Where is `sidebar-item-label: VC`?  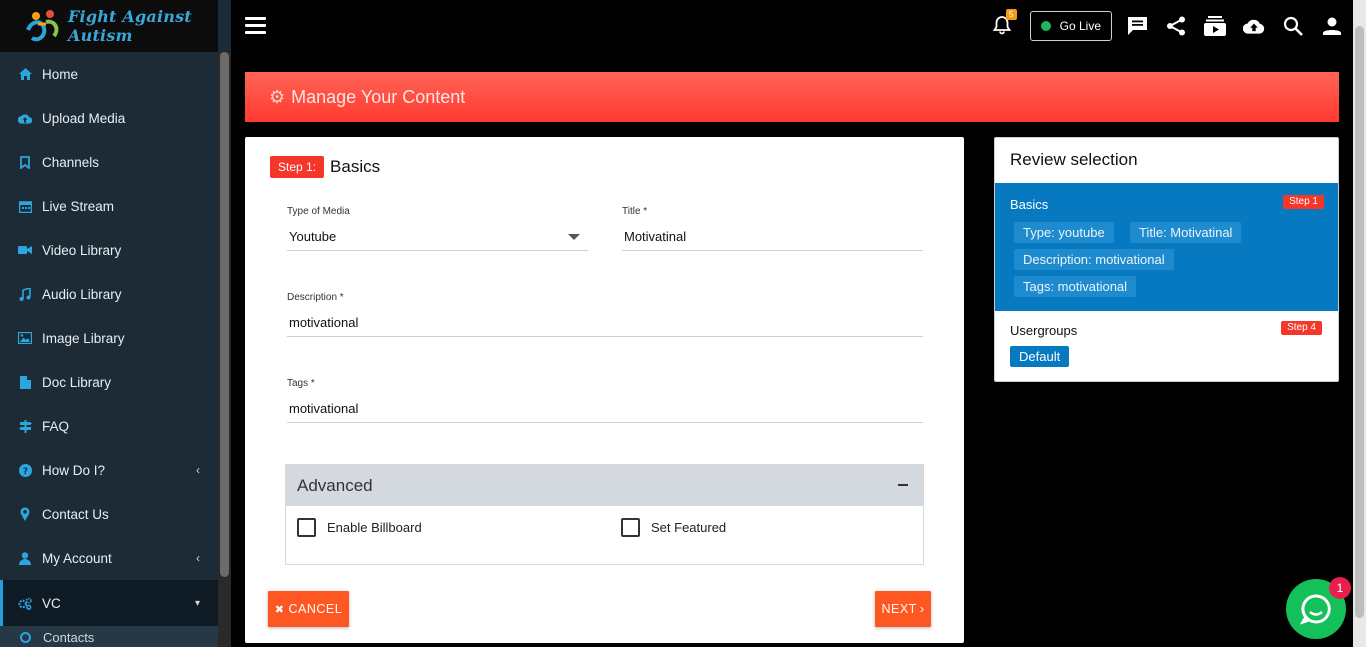
sidebar-item-label: VC is located at coordinates (51, 603).